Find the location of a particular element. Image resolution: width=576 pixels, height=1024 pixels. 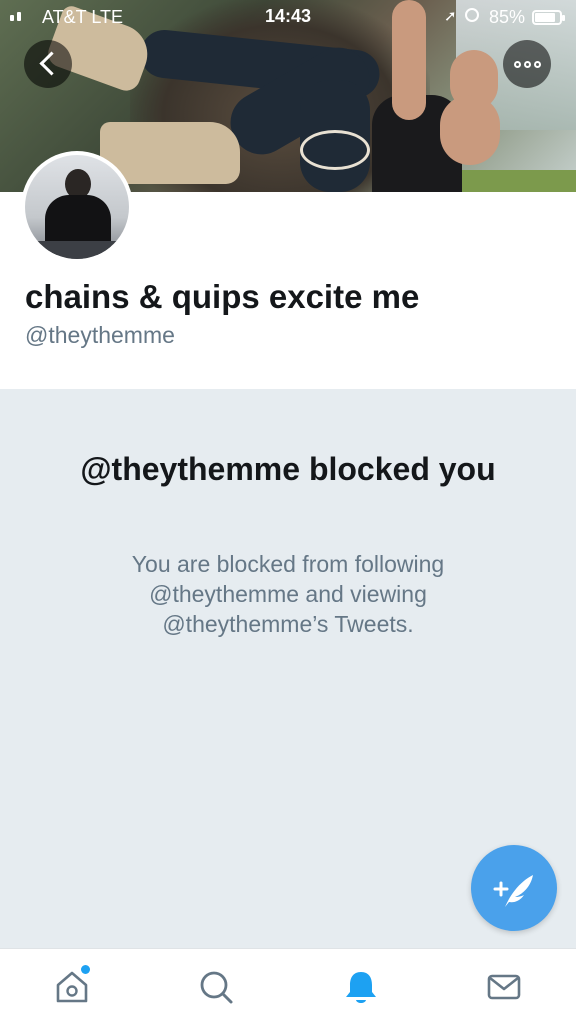

tab-notifications is located at coordinates (361, 987).